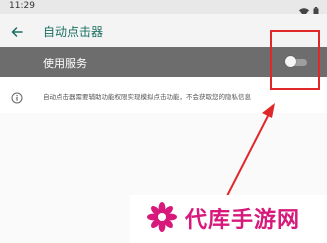 The image size is (327, 243). What do you see at coordinates (22, 6) in the screenshot?
I see `status-time: 11:29` at bounding box center [22, 6].